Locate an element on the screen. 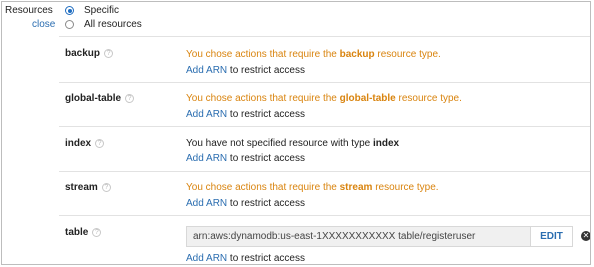  resource-type-index: index ? is located at coordinates (85, 143).